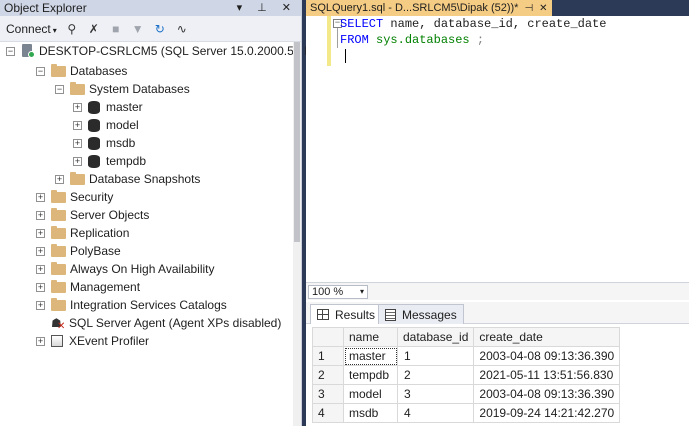  I want to click on row-number: 4, so click(328, 413).